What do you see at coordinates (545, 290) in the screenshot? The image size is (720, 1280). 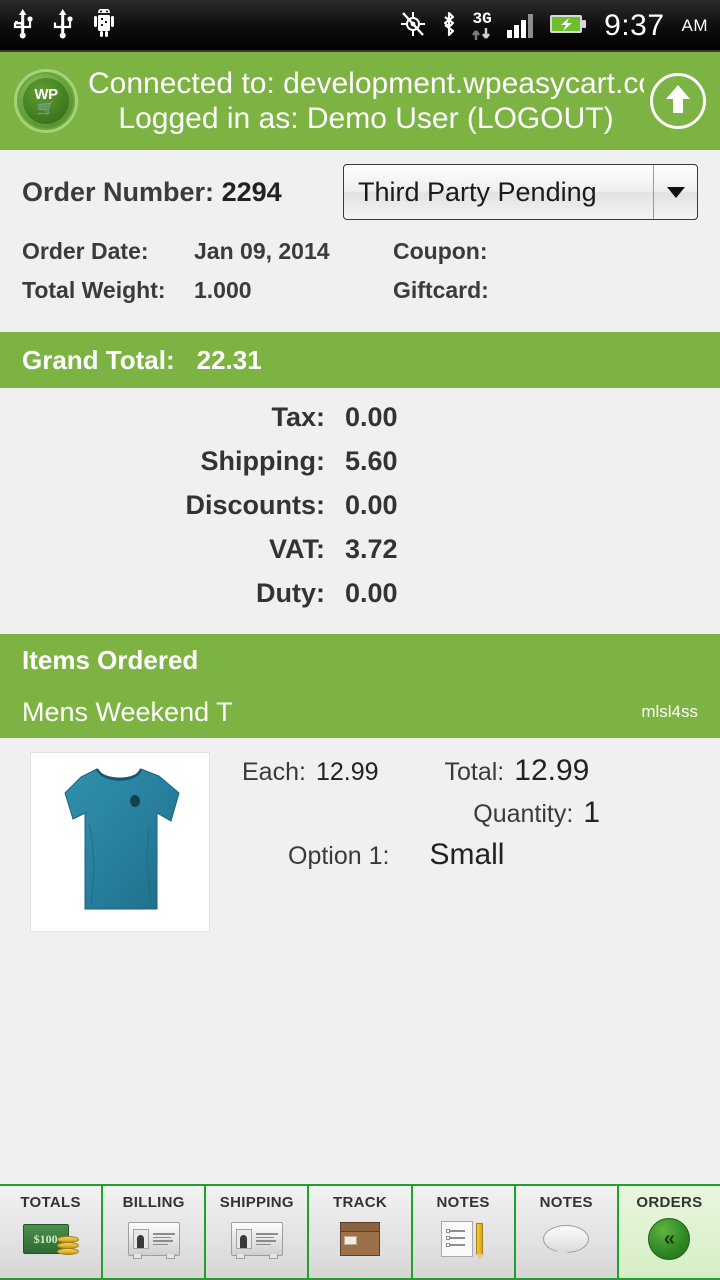 I see `giftcard-group: Giftcard:` at bounding box center [545, 290].